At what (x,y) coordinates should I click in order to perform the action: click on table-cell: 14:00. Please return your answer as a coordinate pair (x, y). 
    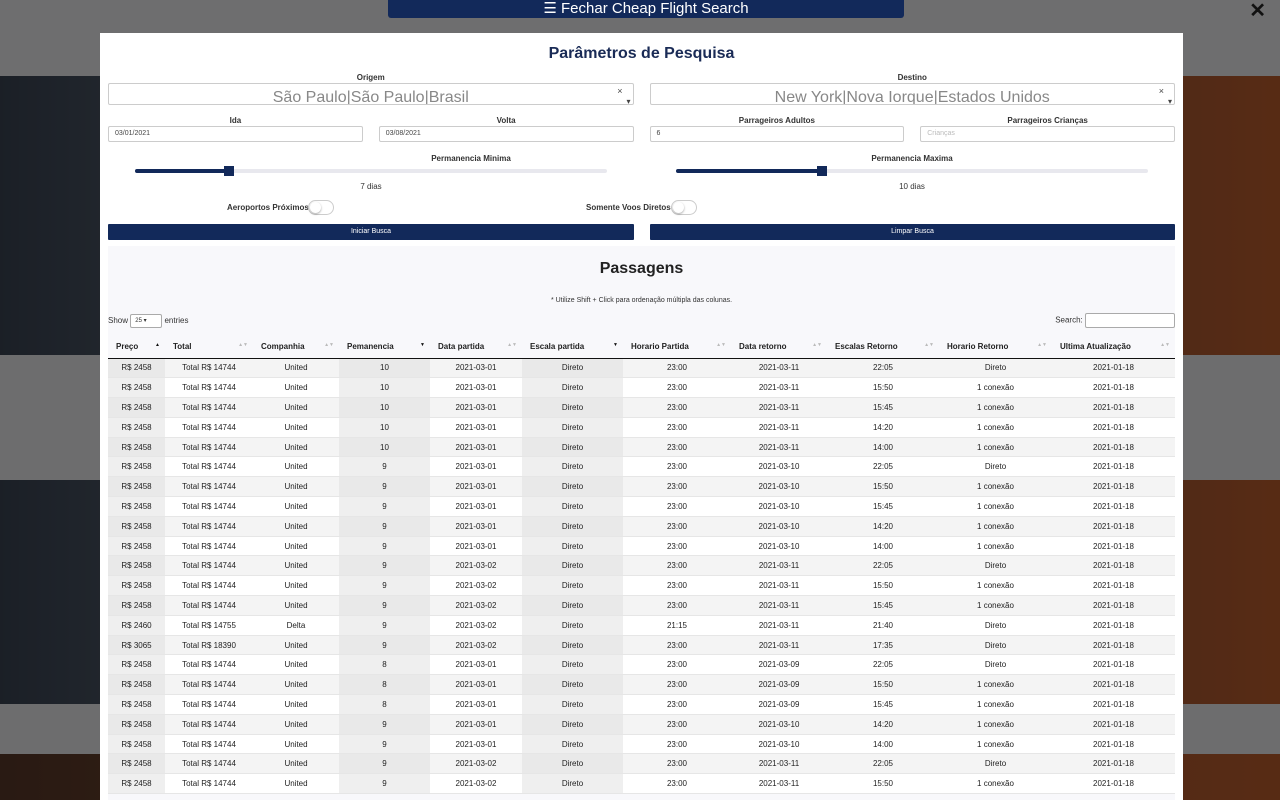
    Looking at the image, I should click on (883, 447).